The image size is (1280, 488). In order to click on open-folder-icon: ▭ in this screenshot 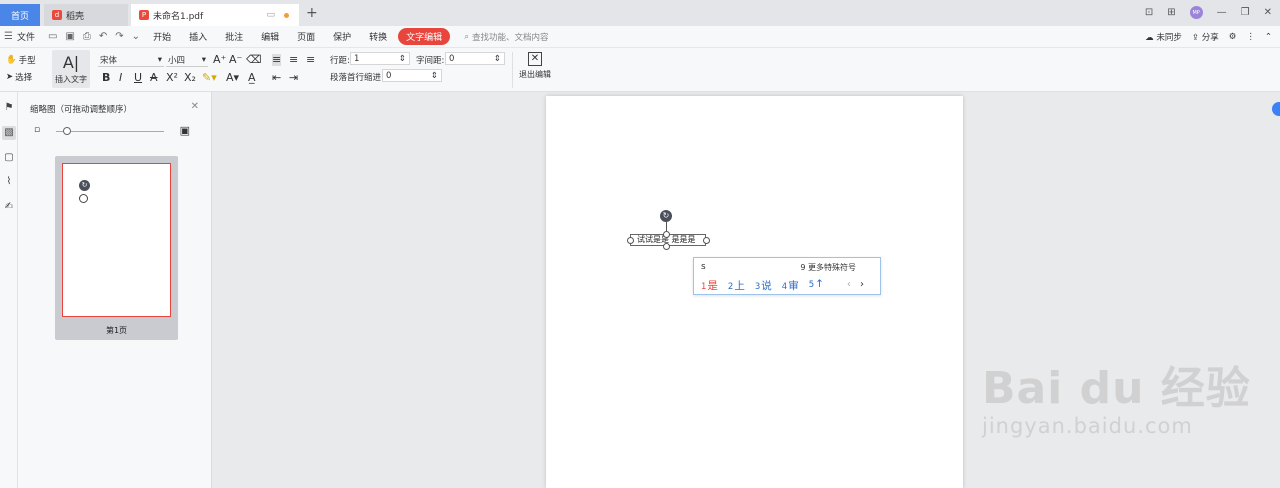, I will do `click(52, 36)`.